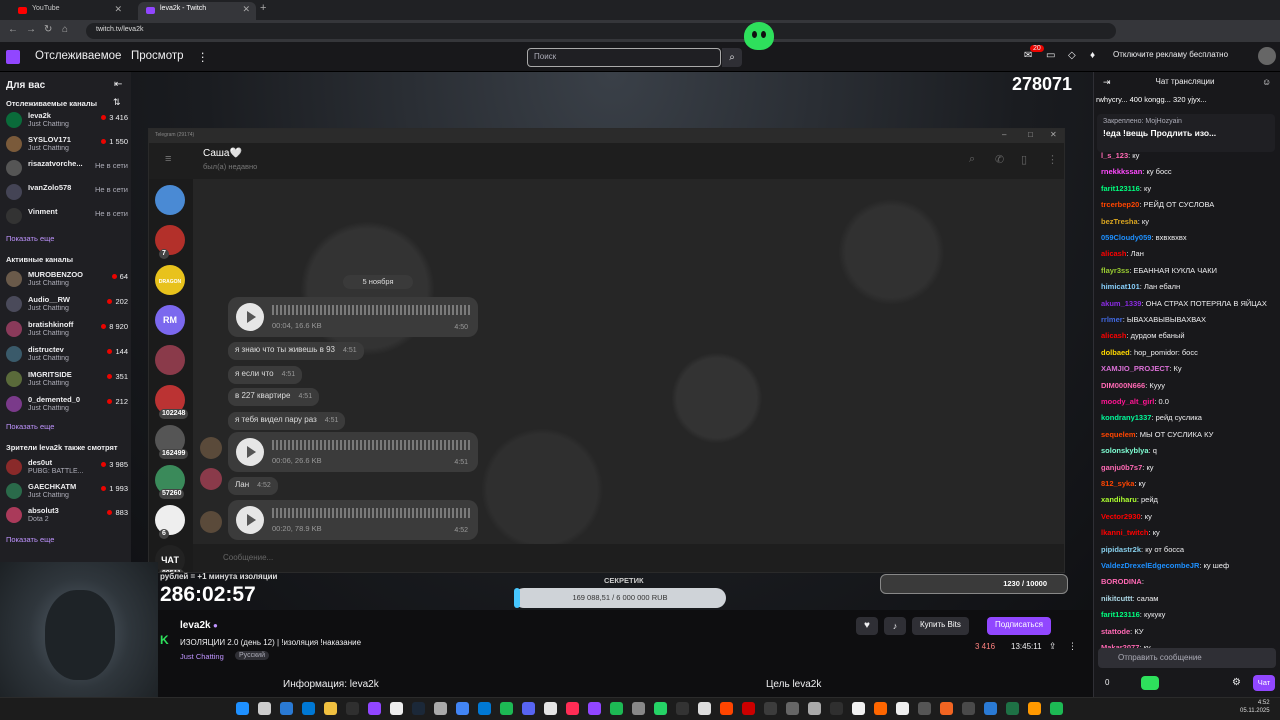 This screenshot has height=720, width=1280. Describe the element at coordinates (353, 317) in the screenshot. I see `voice-message: 00:04, 16.6 KB 4:50` at that location.